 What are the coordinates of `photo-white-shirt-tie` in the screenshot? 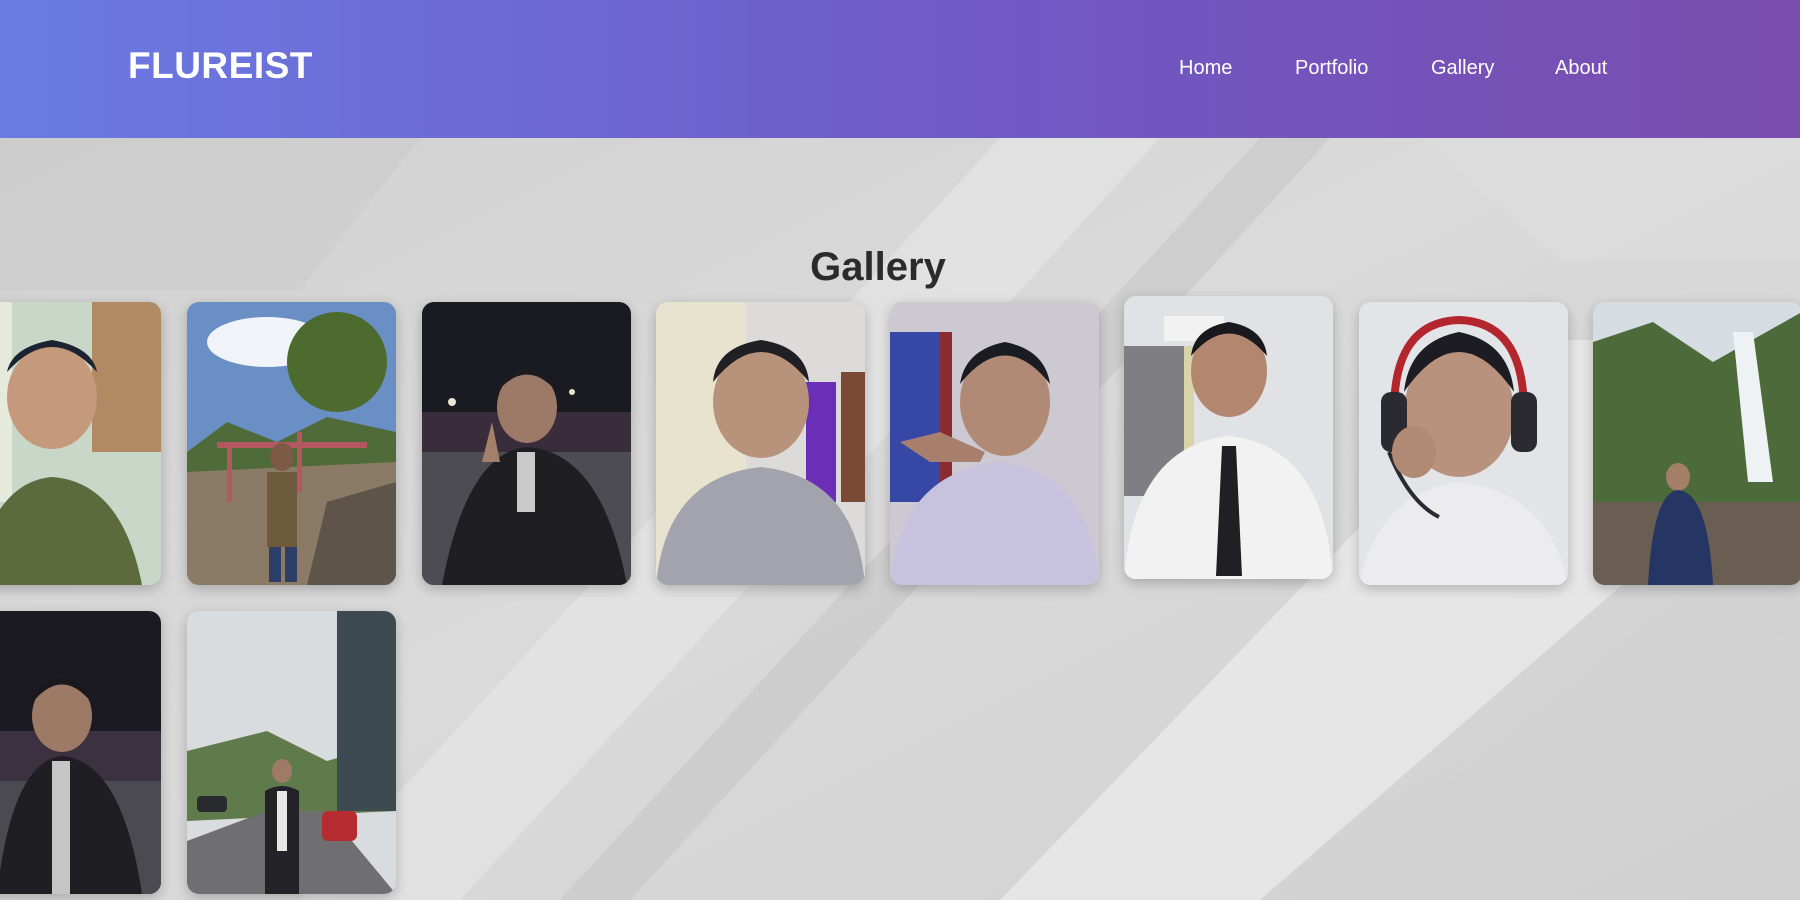 It's located at (1228, 437).